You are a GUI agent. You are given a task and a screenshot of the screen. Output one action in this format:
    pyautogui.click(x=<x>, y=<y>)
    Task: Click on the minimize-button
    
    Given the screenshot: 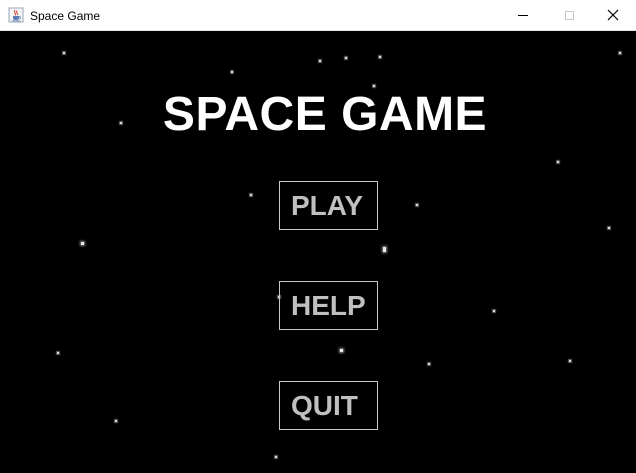 What is the action you would take?
    pyautogui.click(x=523, y=15)
    